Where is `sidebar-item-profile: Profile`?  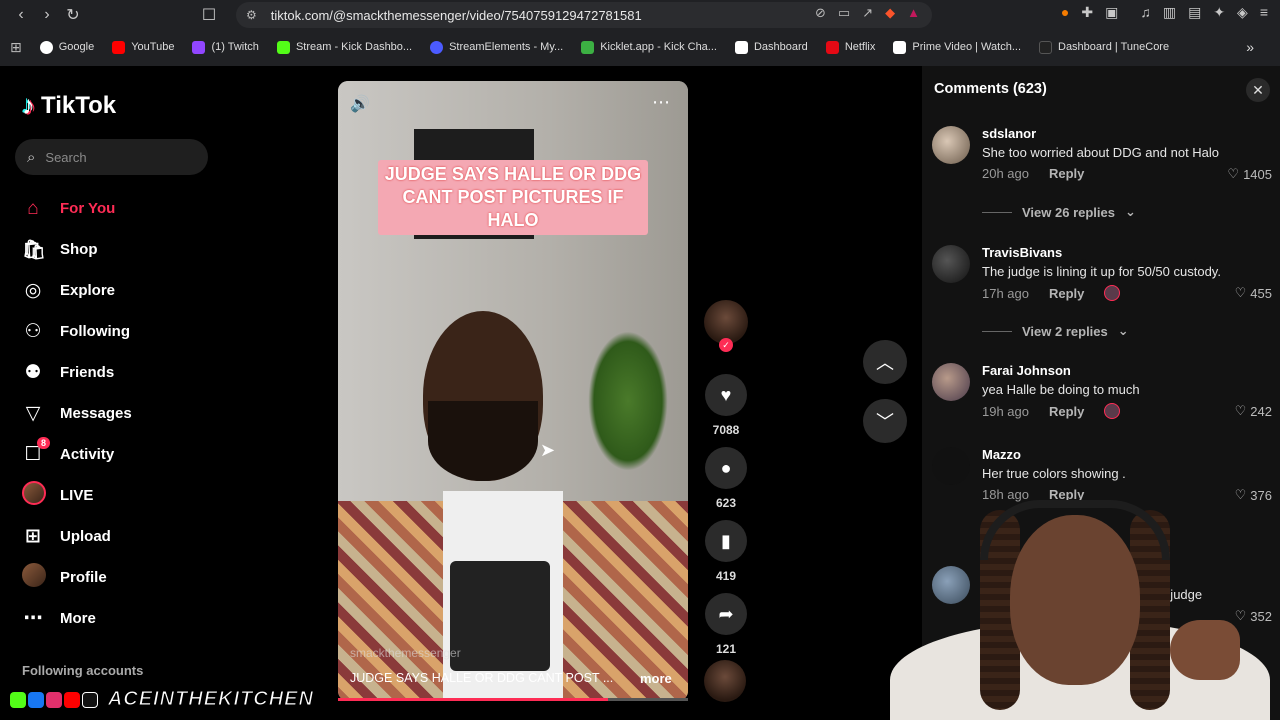 sidebar-item-profile: Profile is located at coordinates (127, 577).